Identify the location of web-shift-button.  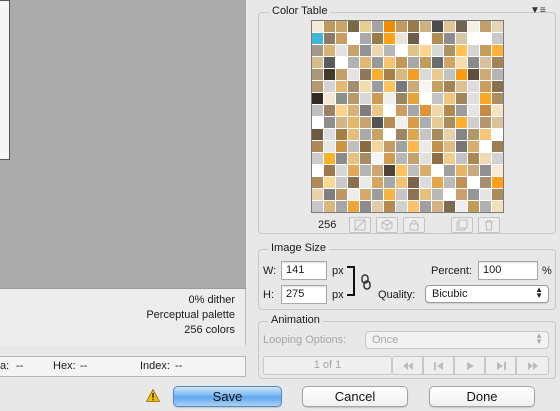
(387, 225).